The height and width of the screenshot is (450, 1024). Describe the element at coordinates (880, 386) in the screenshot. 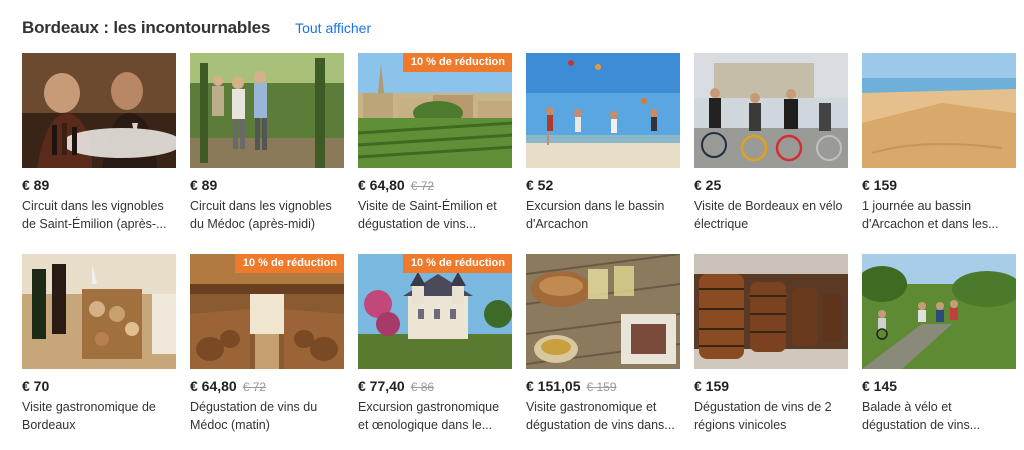

I see `price: € 145` at that location.